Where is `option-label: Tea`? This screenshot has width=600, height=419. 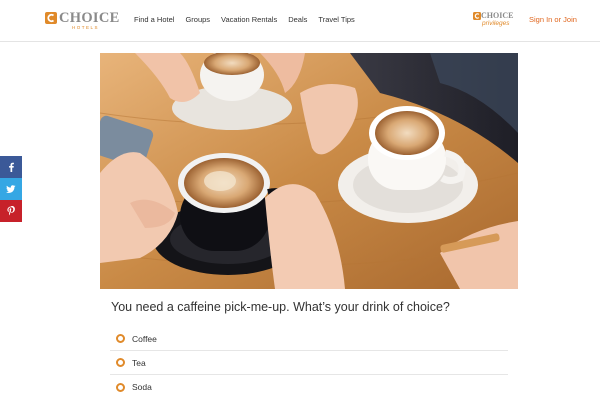
option-label: Tea is located at coordinates (139, 362).